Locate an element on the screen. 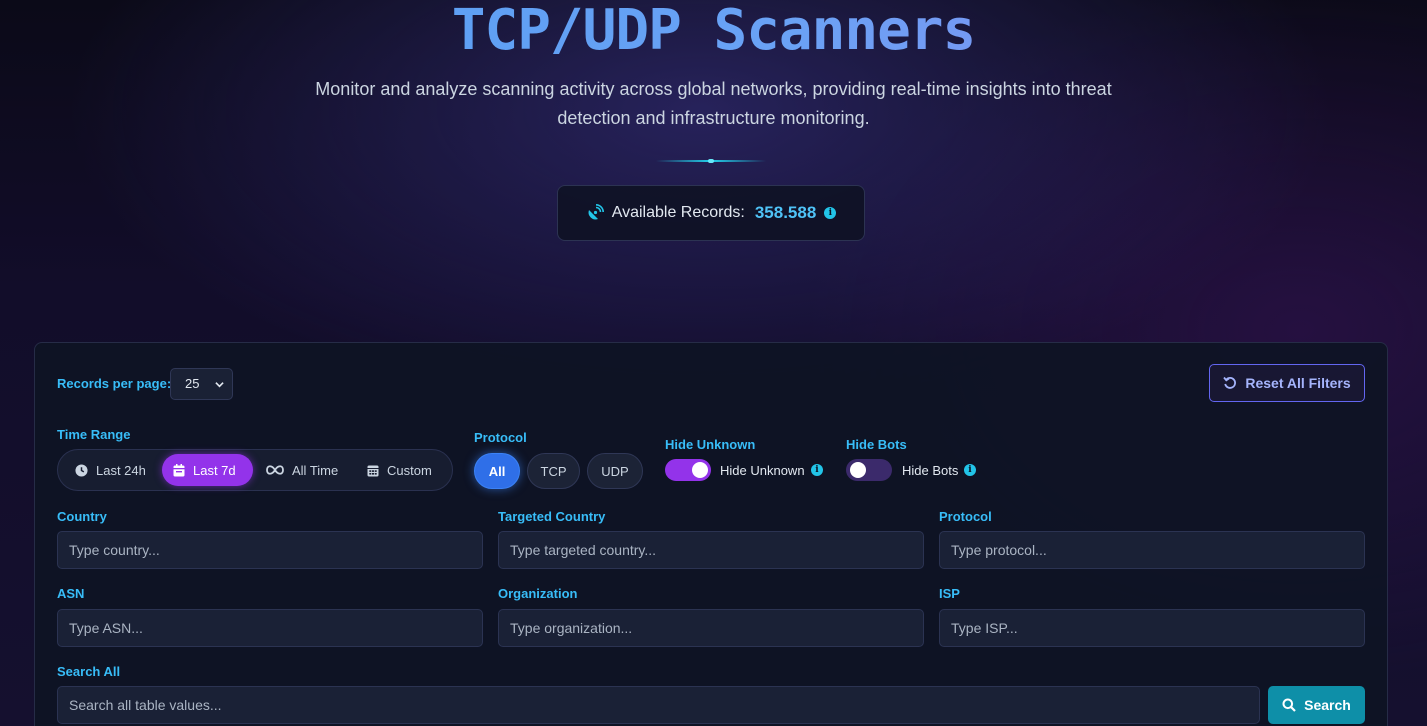 This screenshot has width=1427, height=726. hide-bots-label: Hide Bots is located at coordinates (876, 444).